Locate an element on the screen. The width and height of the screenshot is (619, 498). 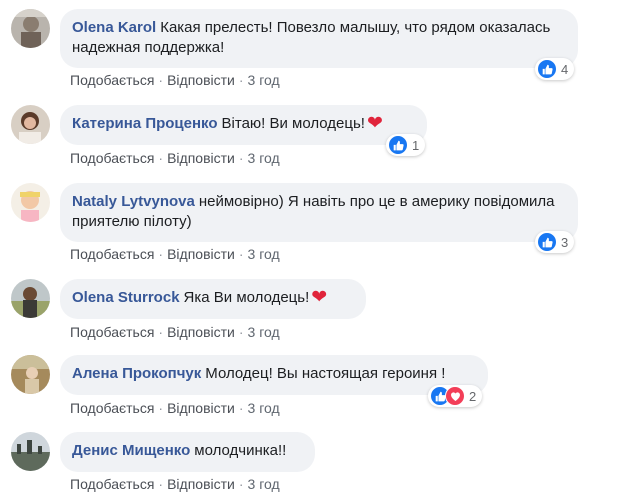
reaction-count: 4 is located at coordinates (565, 69).